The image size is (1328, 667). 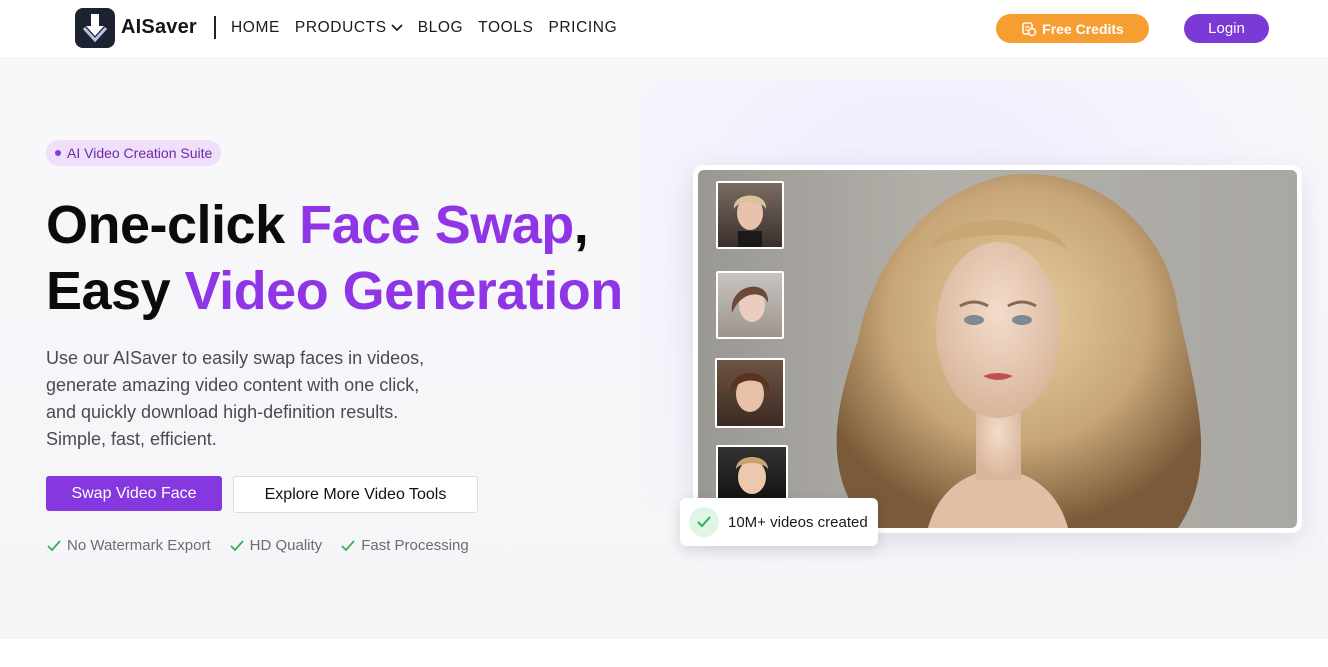 I want to click on title-accent: Face Swap, so click(x=436, y=225).